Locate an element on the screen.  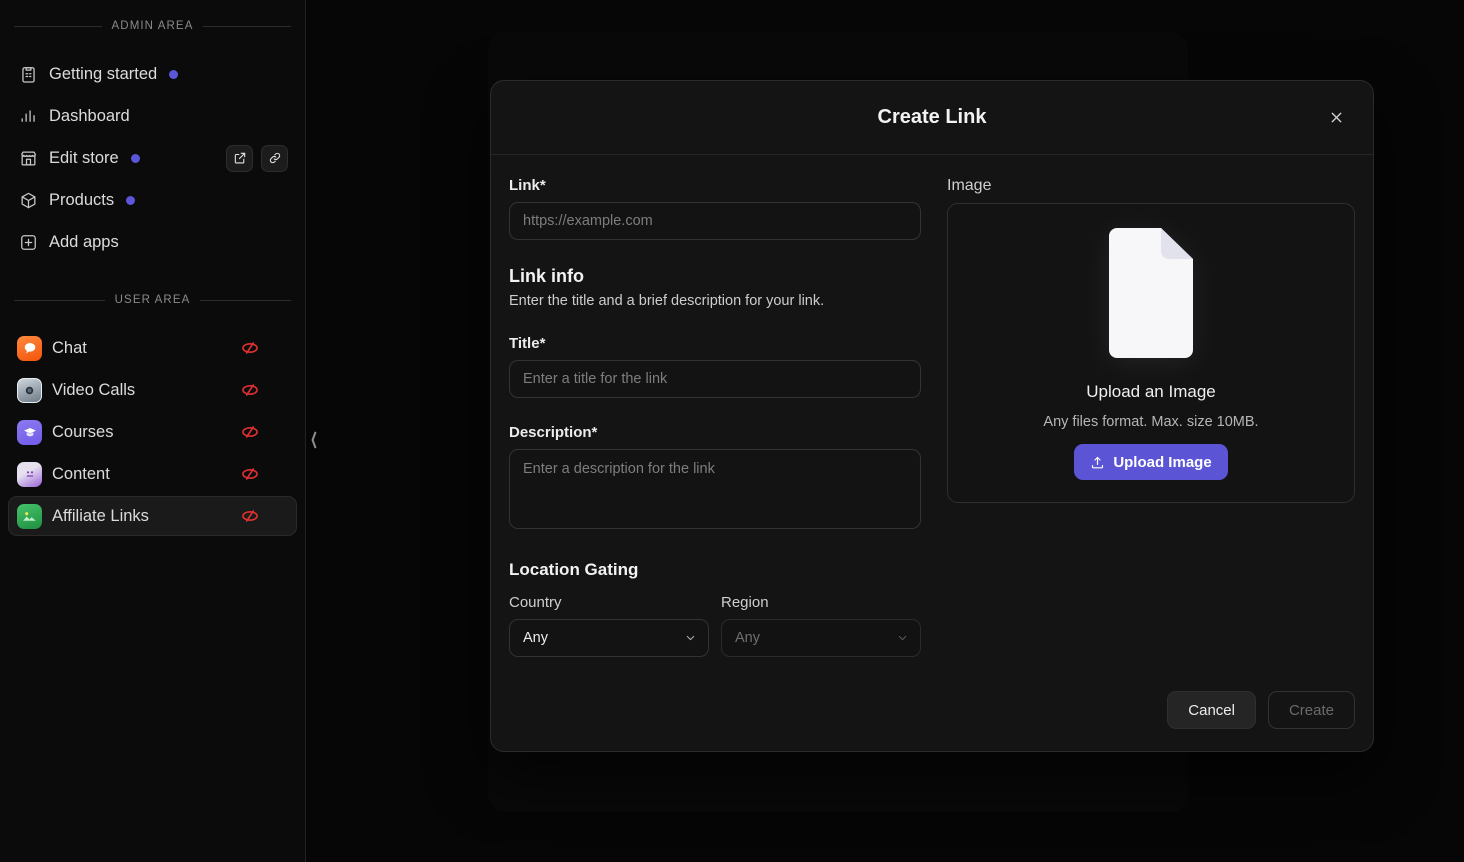
modal-footer: Cancel Create is located at coordinates (932, 714).